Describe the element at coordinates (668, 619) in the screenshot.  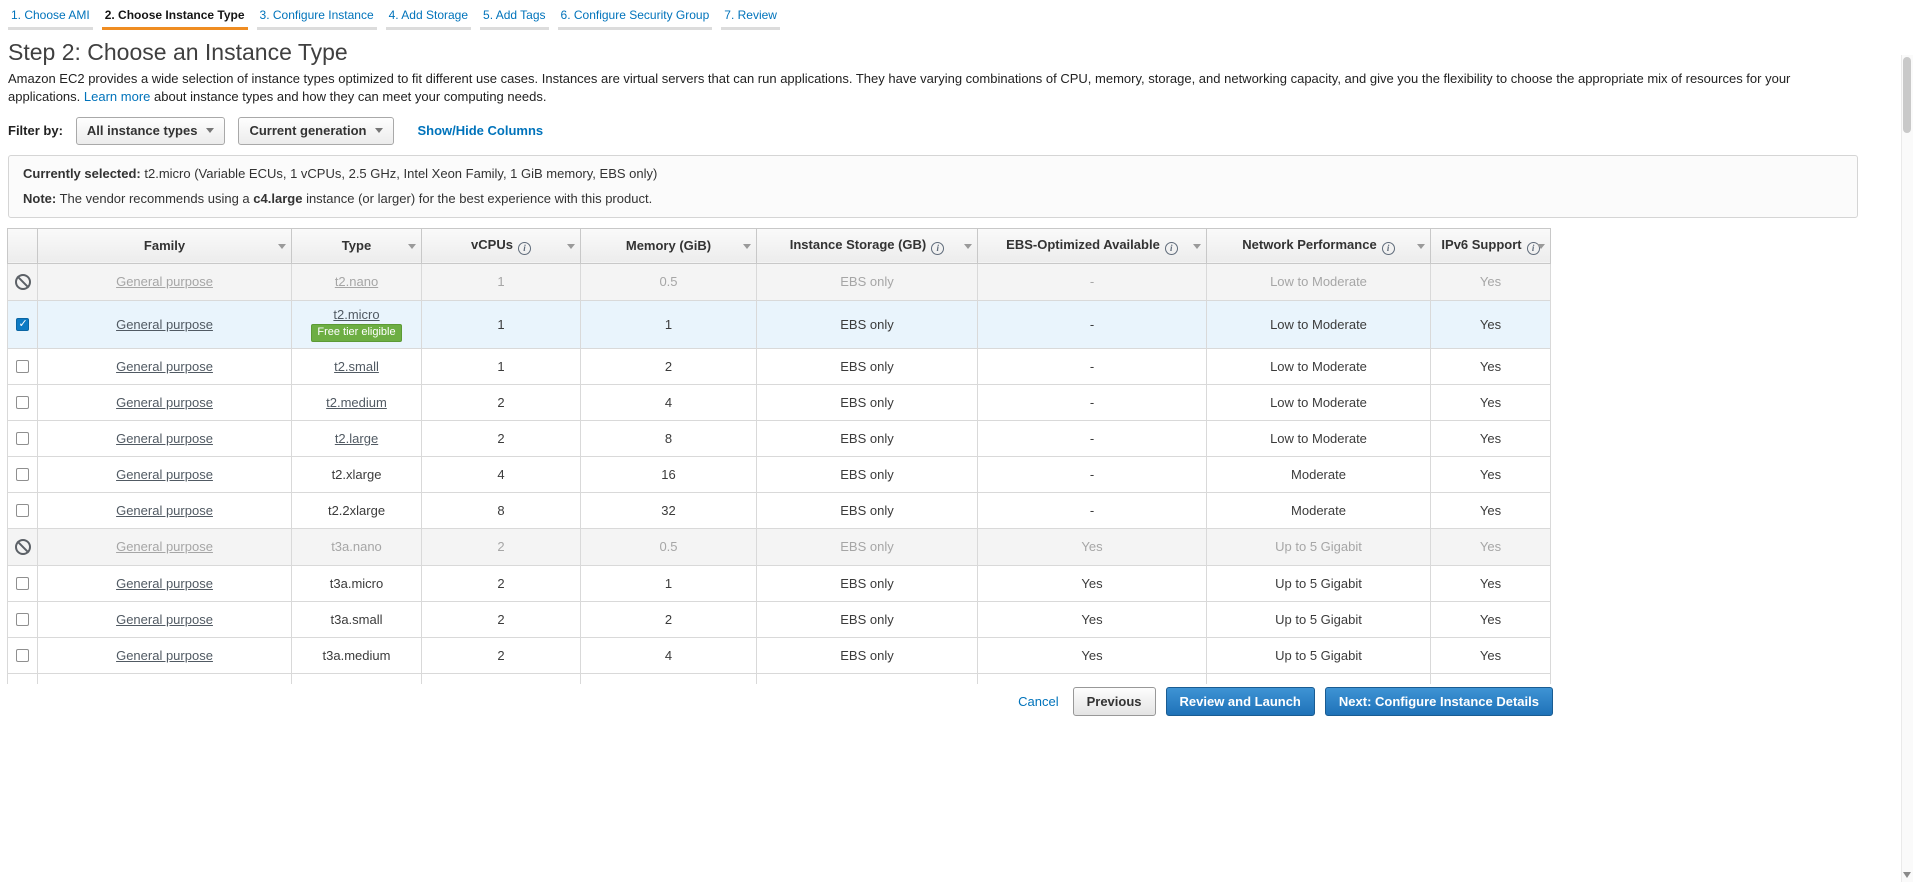
I see `memory-cell: 2` at that location.